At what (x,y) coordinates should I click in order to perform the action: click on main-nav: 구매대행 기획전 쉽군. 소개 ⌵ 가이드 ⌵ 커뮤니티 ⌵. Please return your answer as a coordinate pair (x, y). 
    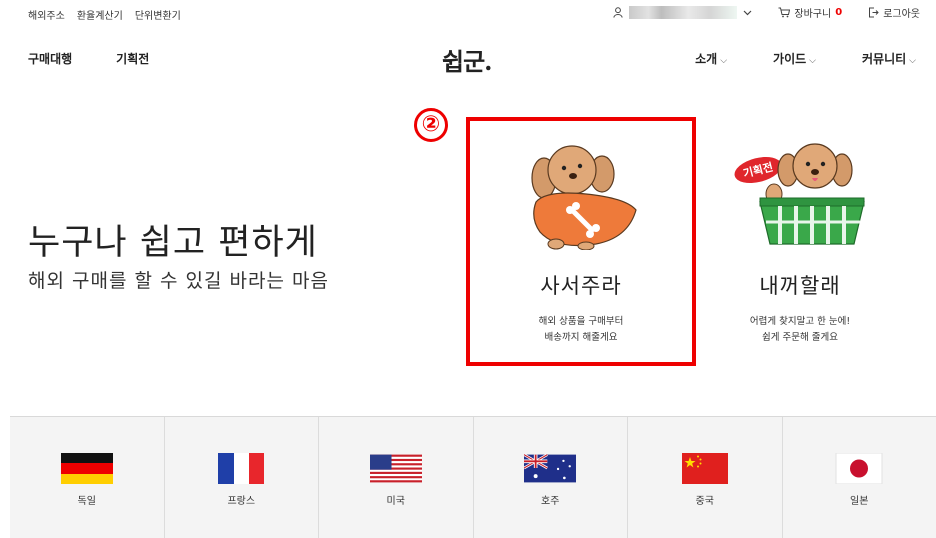
    Looking at the image, I should click on (468, 60).